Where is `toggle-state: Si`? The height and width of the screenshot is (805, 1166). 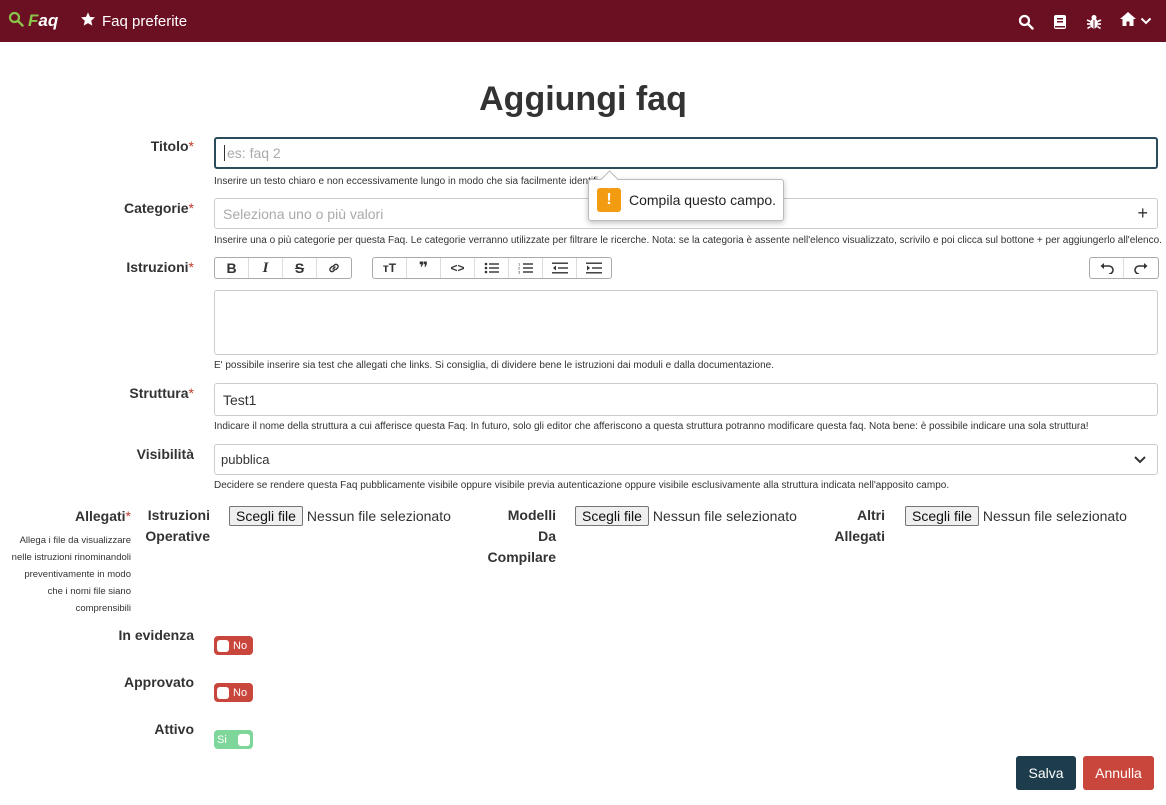 toggle-state: Si is located at coordinates (222, 739).